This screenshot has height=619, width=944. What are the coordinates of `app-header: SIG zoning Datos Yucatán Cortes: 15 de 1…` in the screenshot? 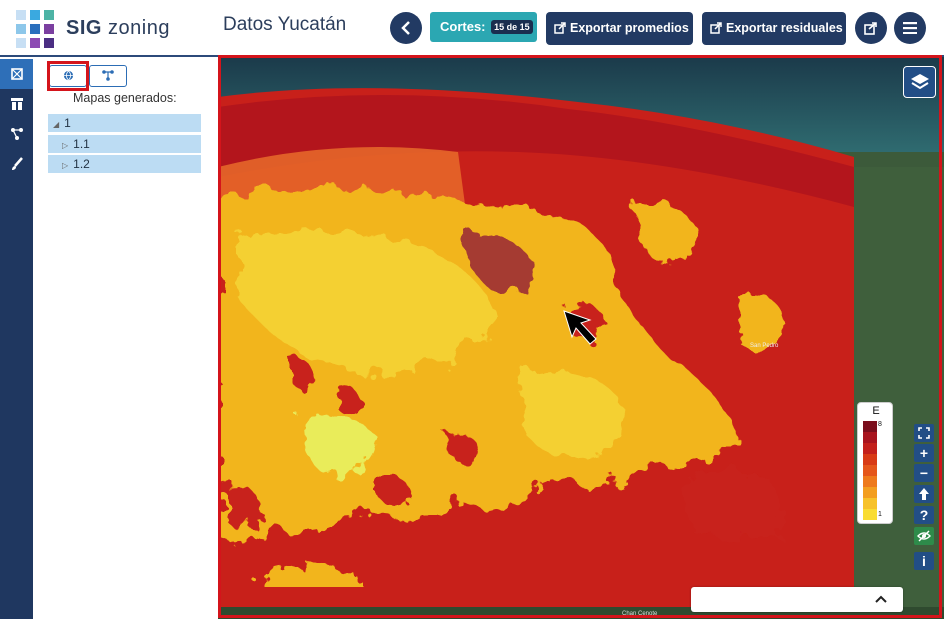 It's located at (472, 28).